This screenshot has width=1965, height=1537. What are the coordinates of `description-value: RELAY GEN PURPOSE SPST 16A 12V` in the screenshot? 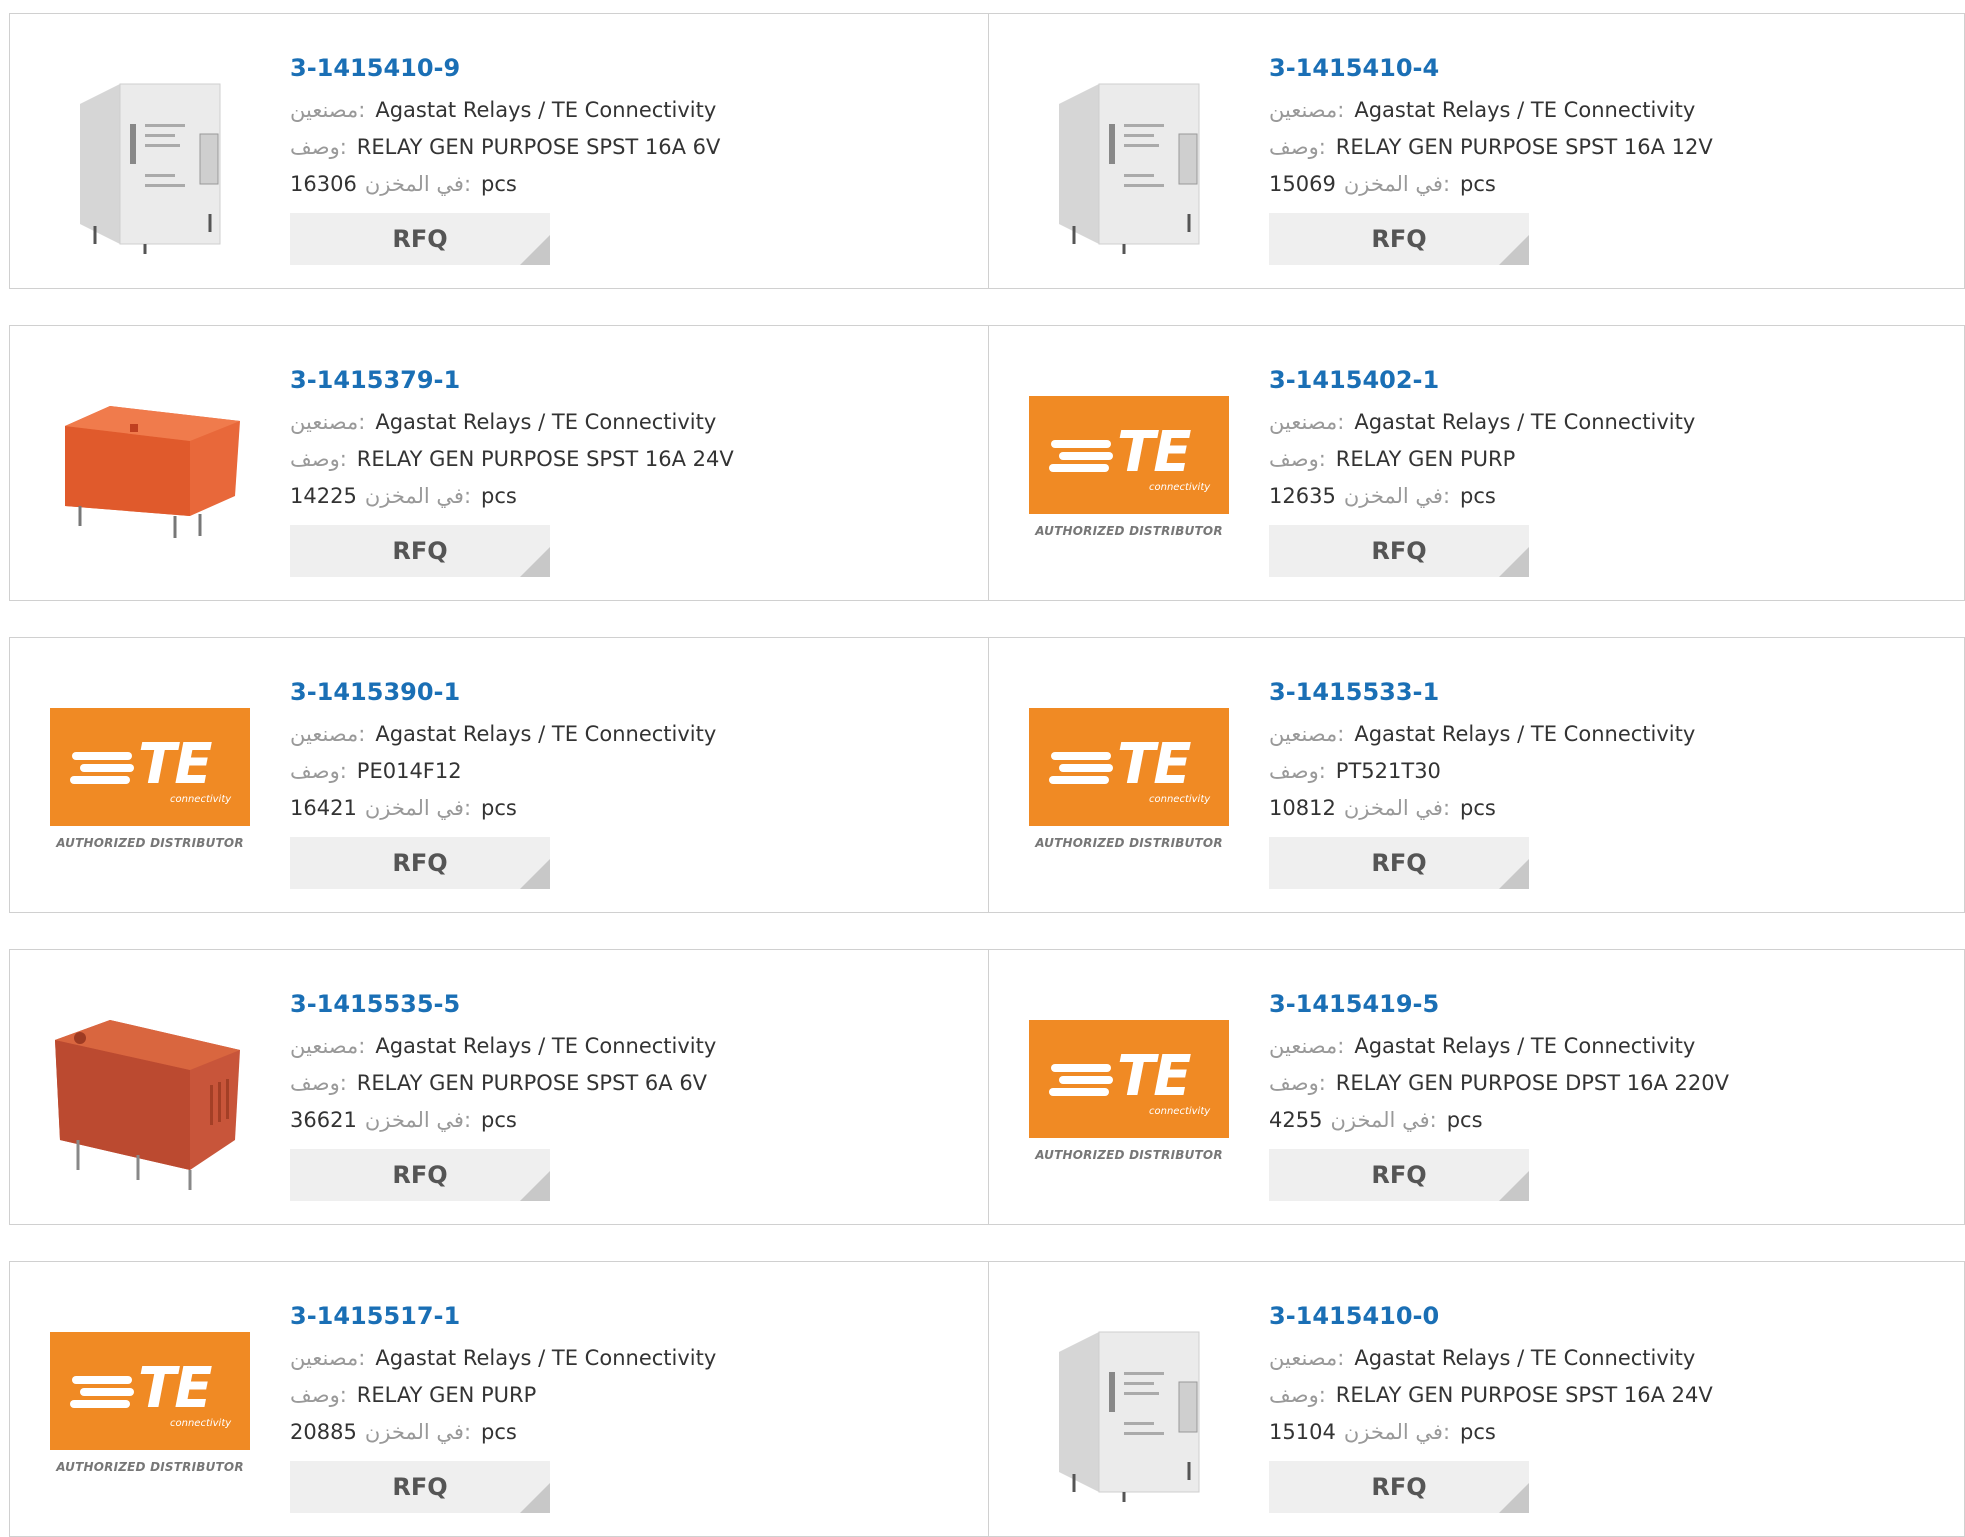 It's located at (1524, 147).